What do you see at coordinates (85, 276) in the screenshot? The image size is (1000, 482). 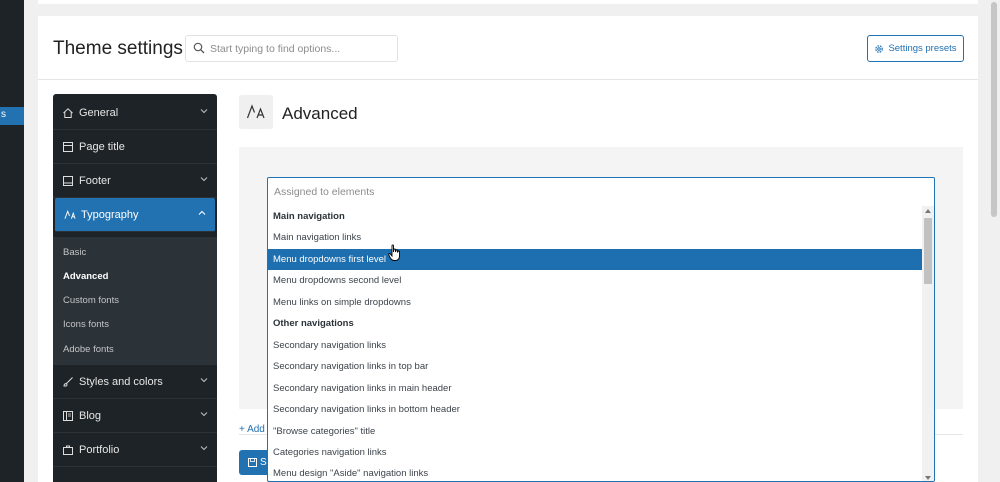 I see `submenu-item-advanced: Advanced` at bounding box center [85, 276].